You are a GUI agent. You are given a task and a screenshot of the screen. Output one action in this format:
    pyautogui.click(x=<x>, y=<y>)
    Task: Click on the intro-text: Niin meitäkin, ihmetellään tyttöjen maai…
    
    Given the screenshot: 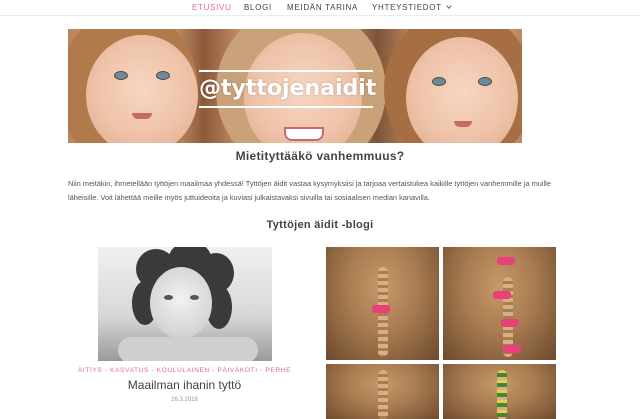 What is the action you would take?
    pyautogui.click(x=309, y=190)
    